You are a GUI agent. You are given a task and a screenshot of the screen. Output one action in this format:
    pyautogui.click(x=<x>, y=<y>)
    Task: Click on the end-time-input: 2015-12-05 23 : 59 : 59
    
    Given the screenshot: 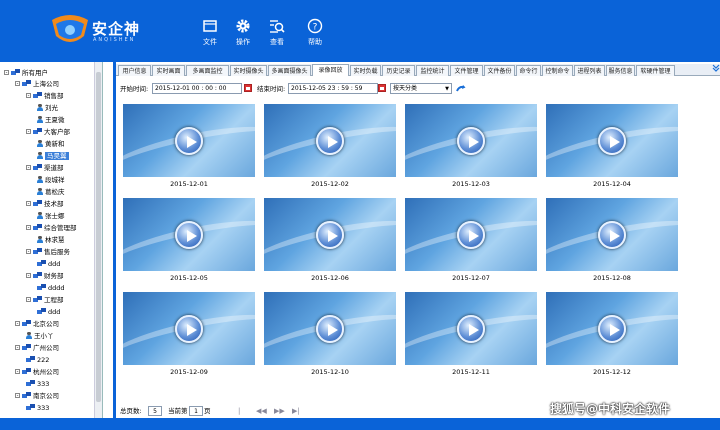 What is the action you would take?
    pyautogui.click(x=333, y=88)
    